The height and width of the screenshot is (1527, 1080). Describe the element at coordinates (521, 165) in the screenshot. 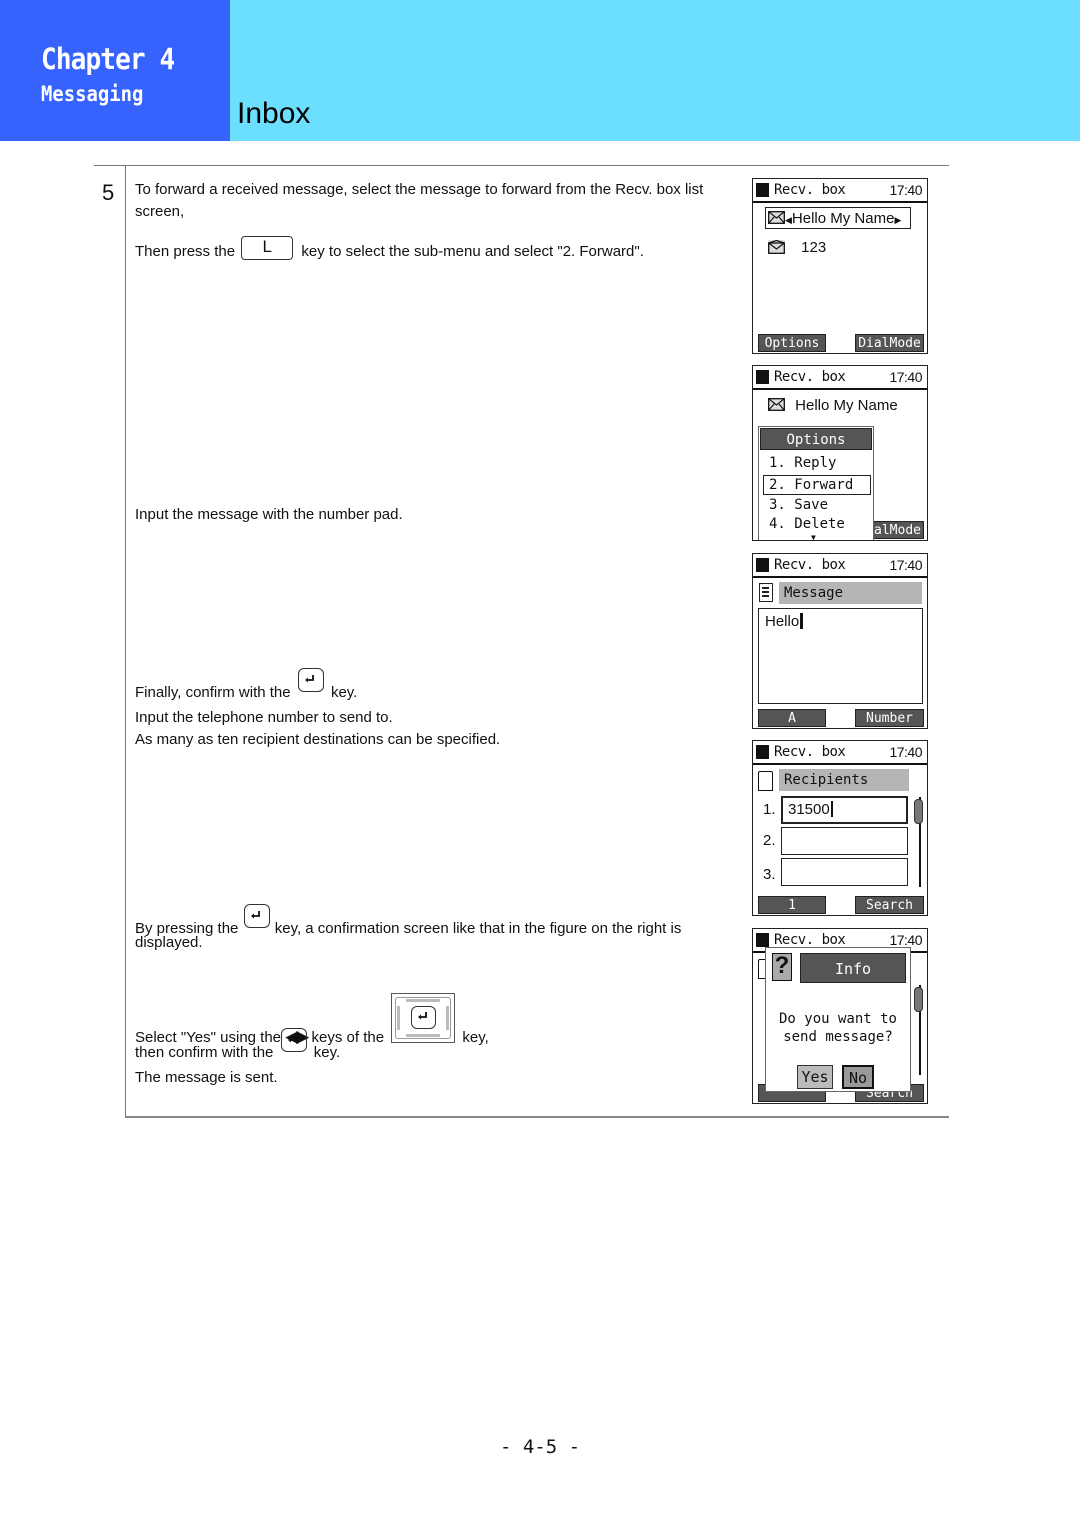

I see `table-top-rule` at that location.